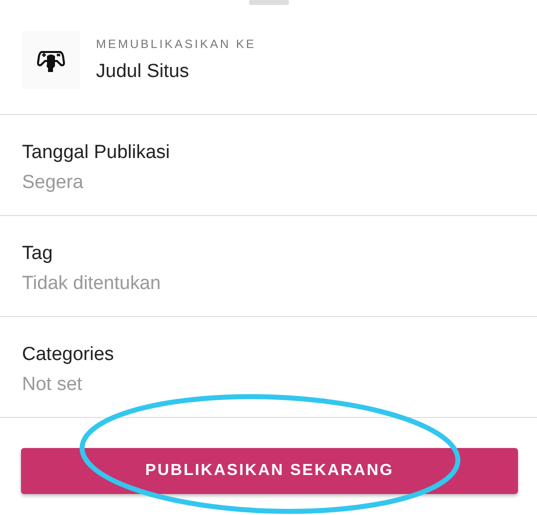 This screenshot has height=515, width=537. I want to click on drag-handle, so click(268, 2).